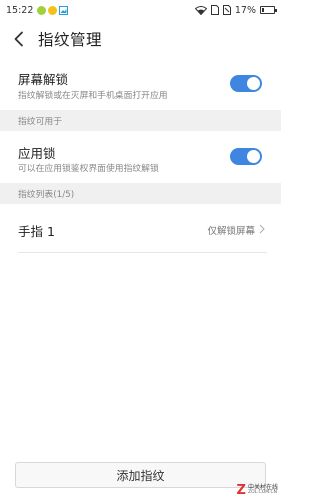  What do you see at coordinates (246, 83) in the screenshot?
I see `screen-unlock-toggle` at bounding box center [246, 83].